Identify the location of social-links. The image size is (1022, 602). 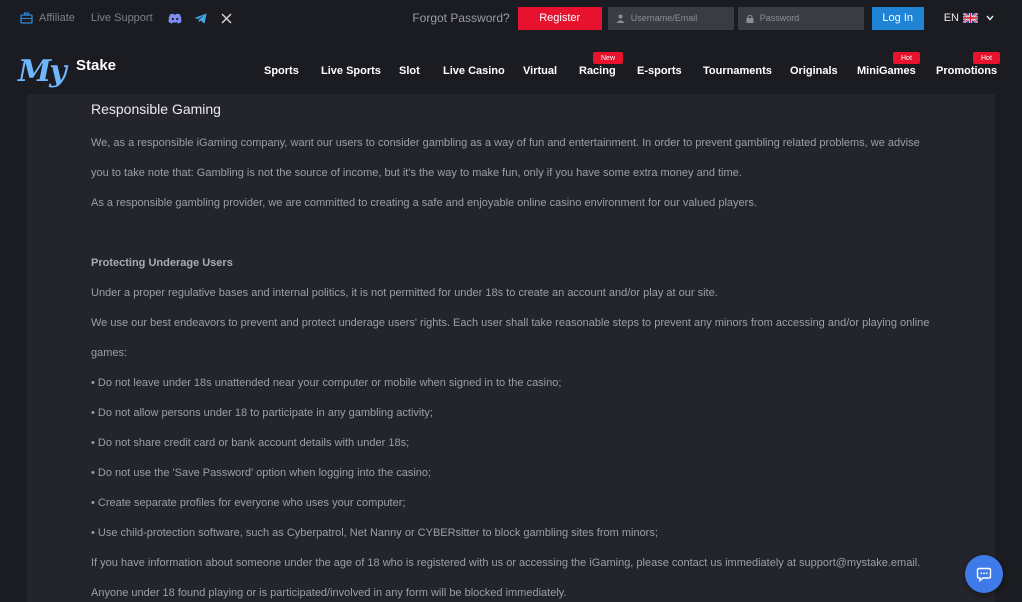
(206, 18).